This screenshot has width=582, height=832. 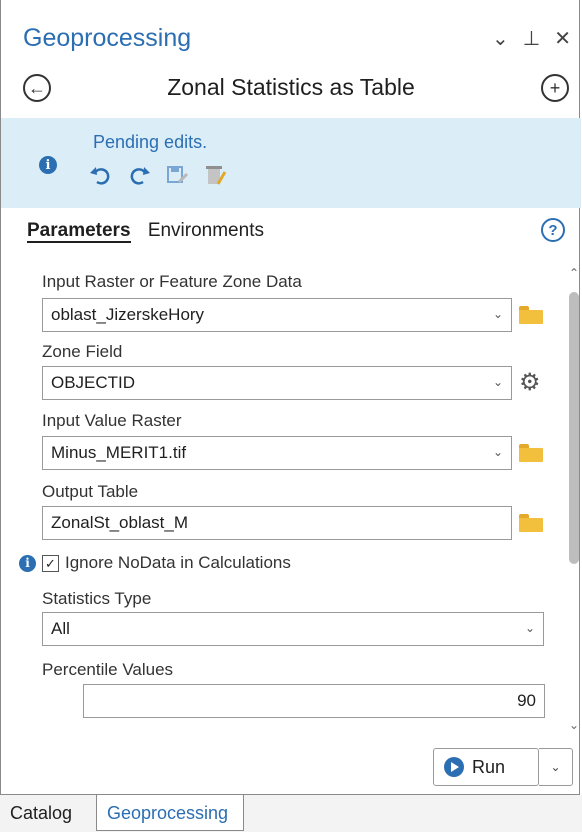 What do you see at coordinates (291, 813) in the screenshot?
I see `bottom-tab-strip: Catalog Geoprocessing` at bounding box center [291, 813].